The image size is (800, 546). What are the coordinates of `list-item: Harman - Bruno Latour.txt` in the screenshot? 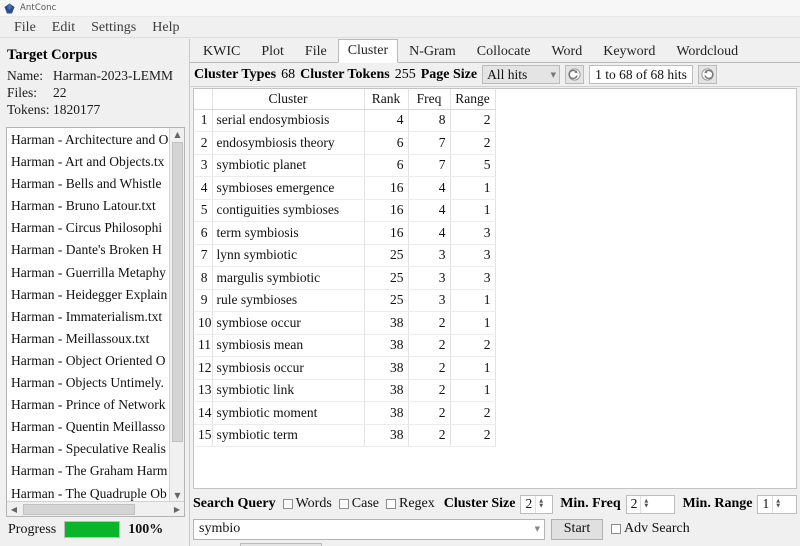 It's located at (89, 206).